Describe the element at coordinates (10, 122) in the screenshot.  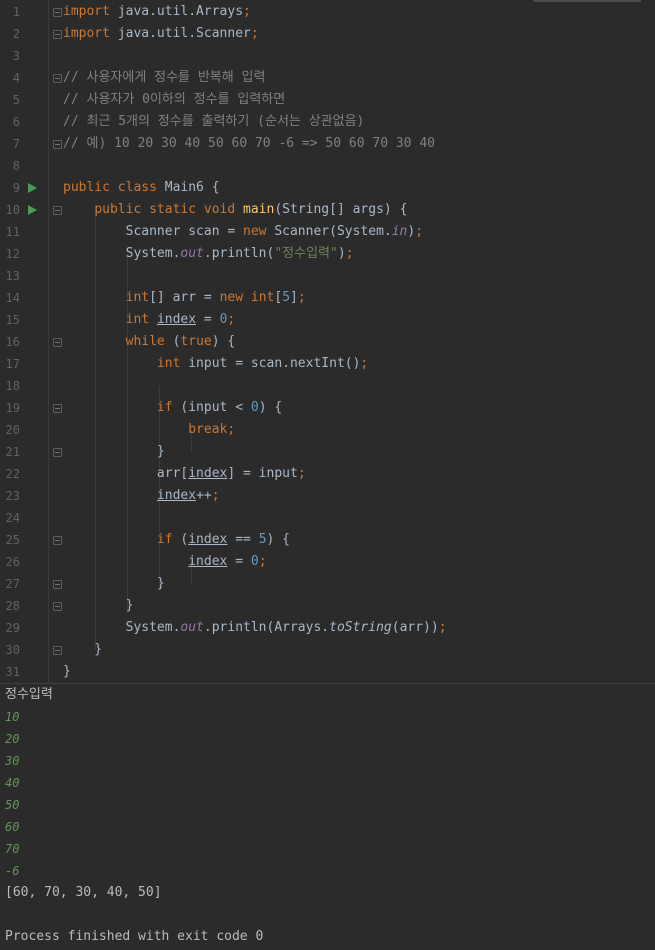
I see `line-number: 6` at that location.